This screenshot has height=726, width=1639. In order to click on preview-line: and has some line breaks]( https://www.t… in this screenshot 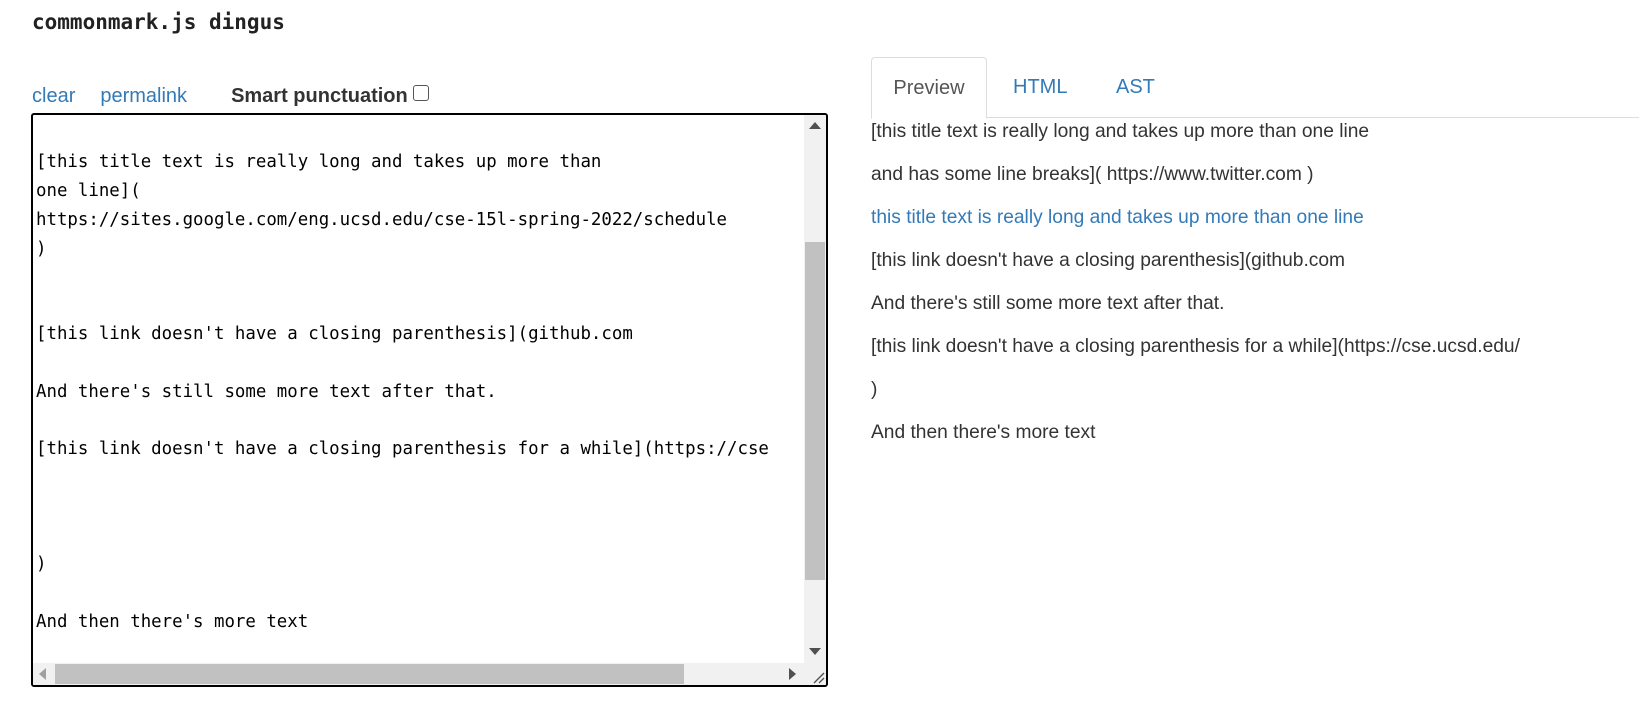, I will do `click(1092, 174)`.